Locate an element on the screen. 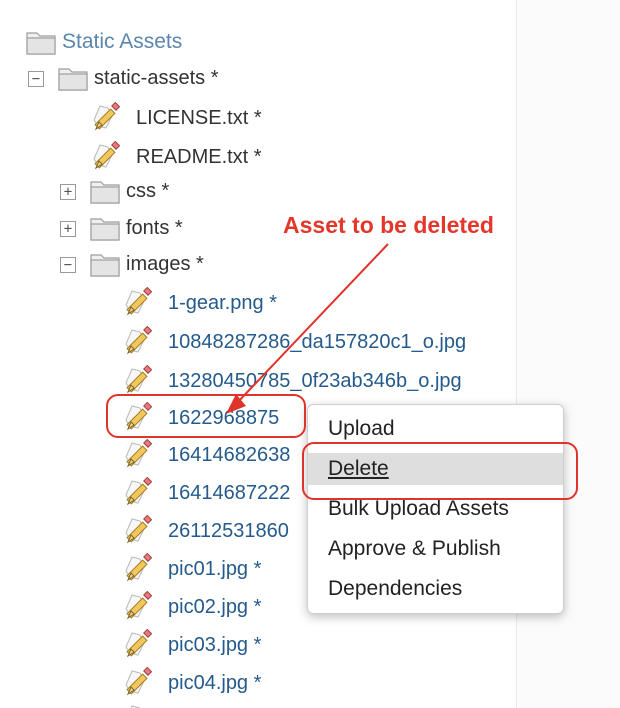 Image resolution: width=620 pixels, height=708 pixels. menu-item-bulk-upload-assets: Bulk Upload Assets is located at coordinates (435, 509).